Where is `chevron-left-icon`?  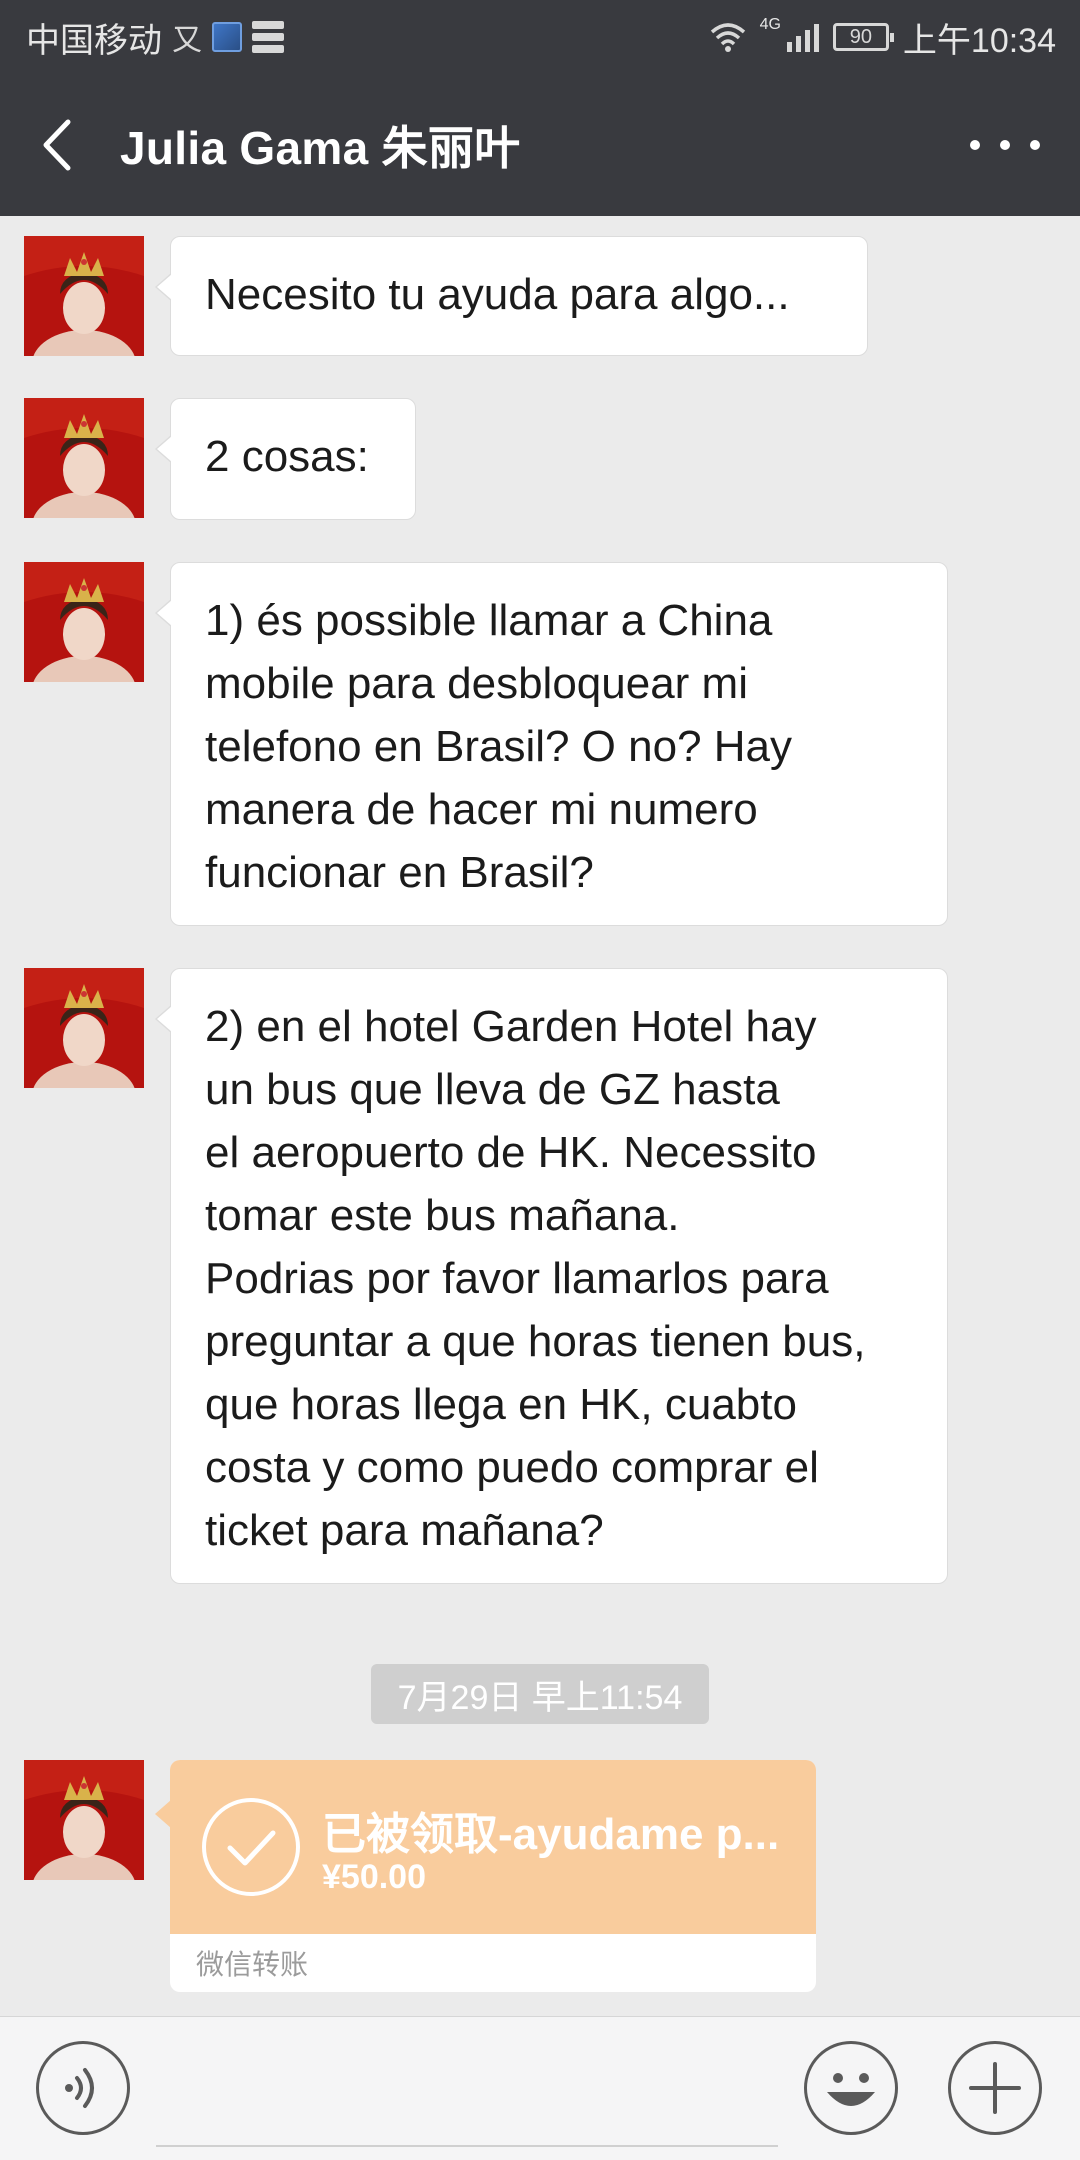
chevron-left-icon is located at coordinates (57, 145).